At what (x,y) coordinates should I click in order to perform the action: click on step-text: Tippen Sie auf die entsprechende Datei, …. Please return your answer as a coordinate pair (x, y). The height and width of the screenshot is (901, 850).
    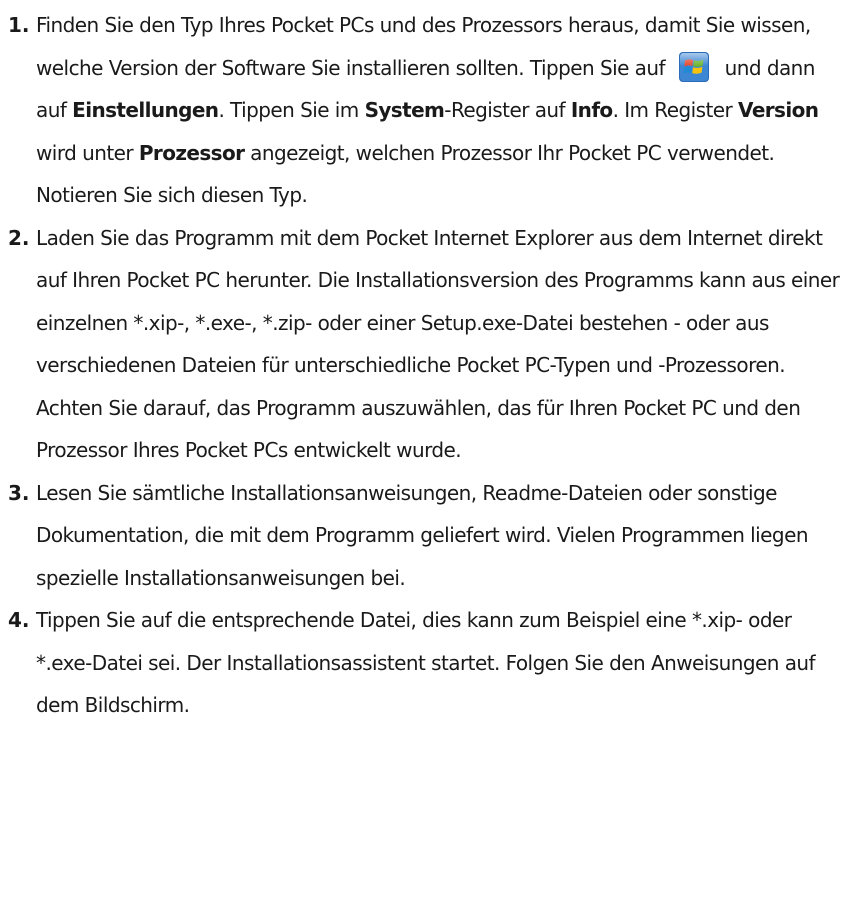
    Looking at the image, I should click on (426, 662).